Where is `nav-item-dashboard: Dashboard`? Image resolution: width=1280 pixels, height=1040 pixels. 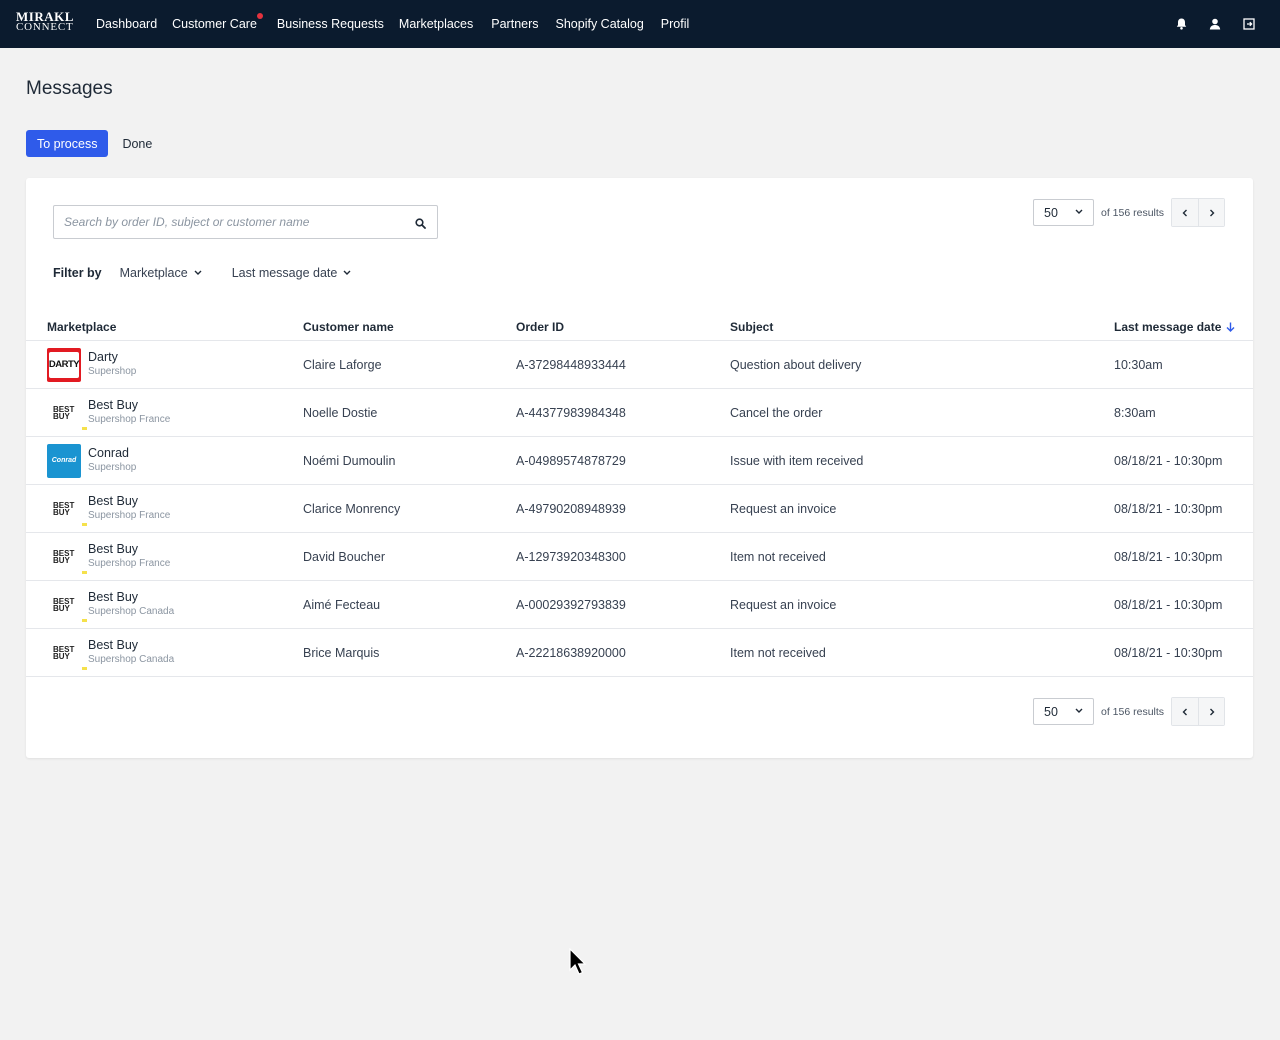 nav-item-dashboard: Dashboard is located at coordinates (126, 24).